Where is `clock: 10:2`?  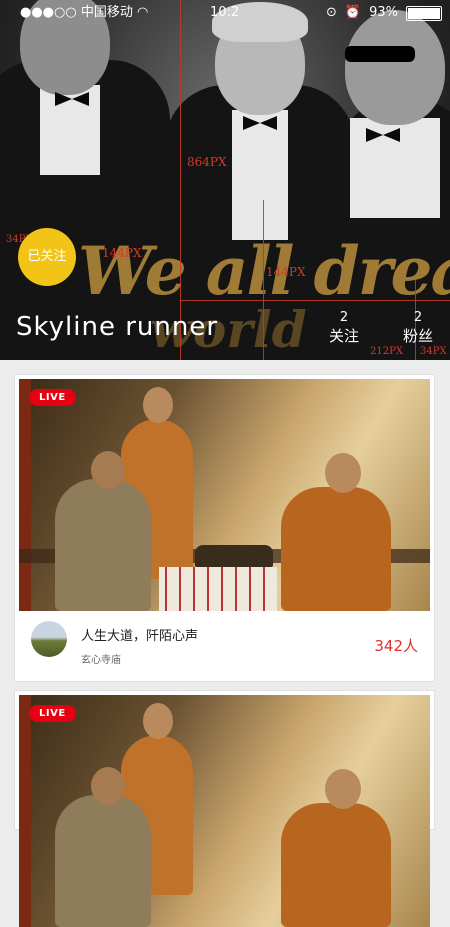
clock: 10:2 is located at coordinates (225, 12).